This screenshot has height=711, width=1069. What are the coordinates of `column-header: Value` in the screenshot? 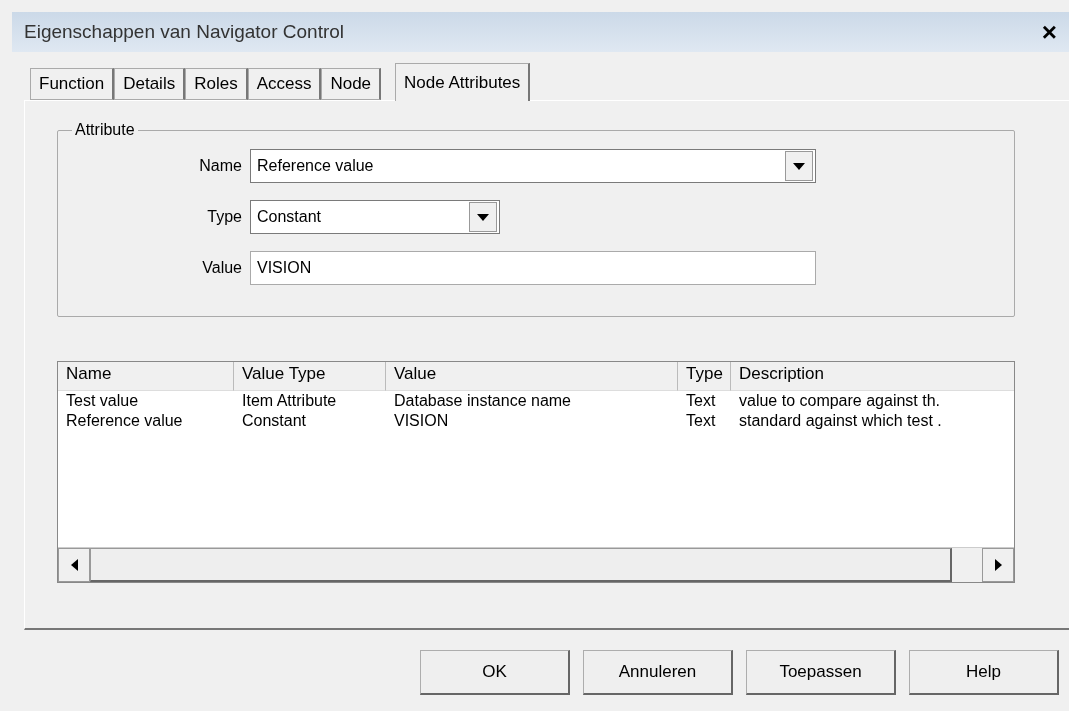 It's located at (532, 376).